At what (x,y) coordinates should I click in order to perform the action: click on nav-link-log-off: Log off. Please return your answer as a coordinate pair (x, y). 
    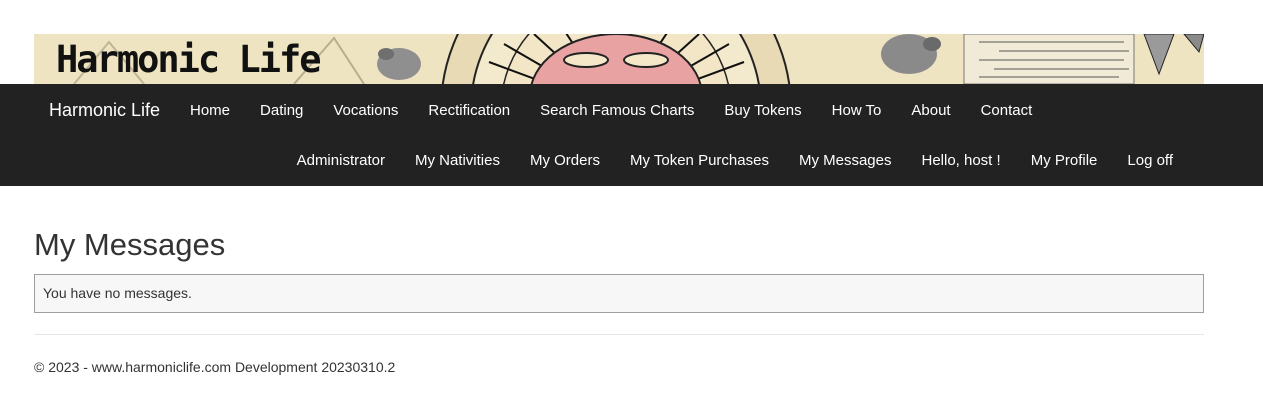
    Looking at the image, I should click on (1150, 161).